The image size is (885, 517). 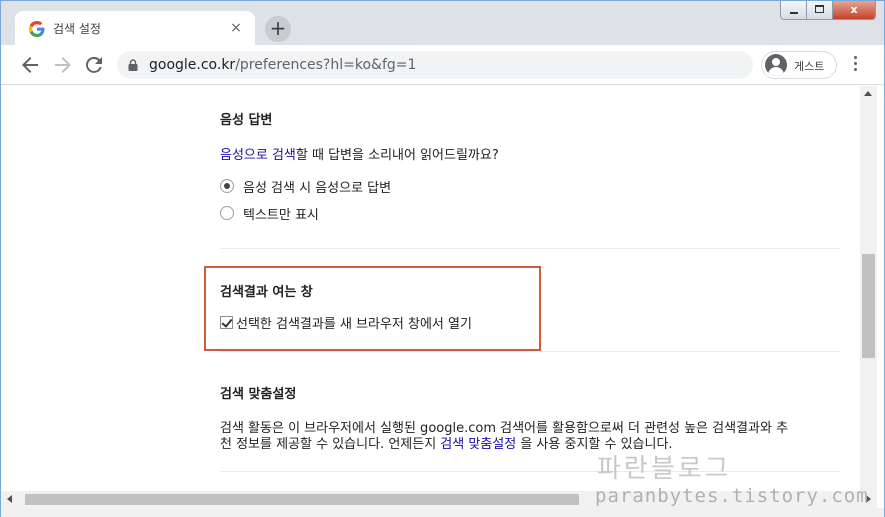 I want to click on scroll-left-arrow-icon, so click(x=9, y=499).